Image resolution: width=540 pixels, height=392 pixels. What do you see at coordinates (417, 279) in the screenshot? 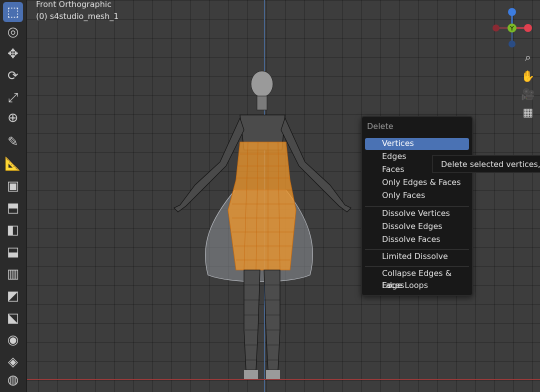
I see `menu-item-collapse-edges-faces: Collapse Edges & Faces` at bounding box center [417, 279].